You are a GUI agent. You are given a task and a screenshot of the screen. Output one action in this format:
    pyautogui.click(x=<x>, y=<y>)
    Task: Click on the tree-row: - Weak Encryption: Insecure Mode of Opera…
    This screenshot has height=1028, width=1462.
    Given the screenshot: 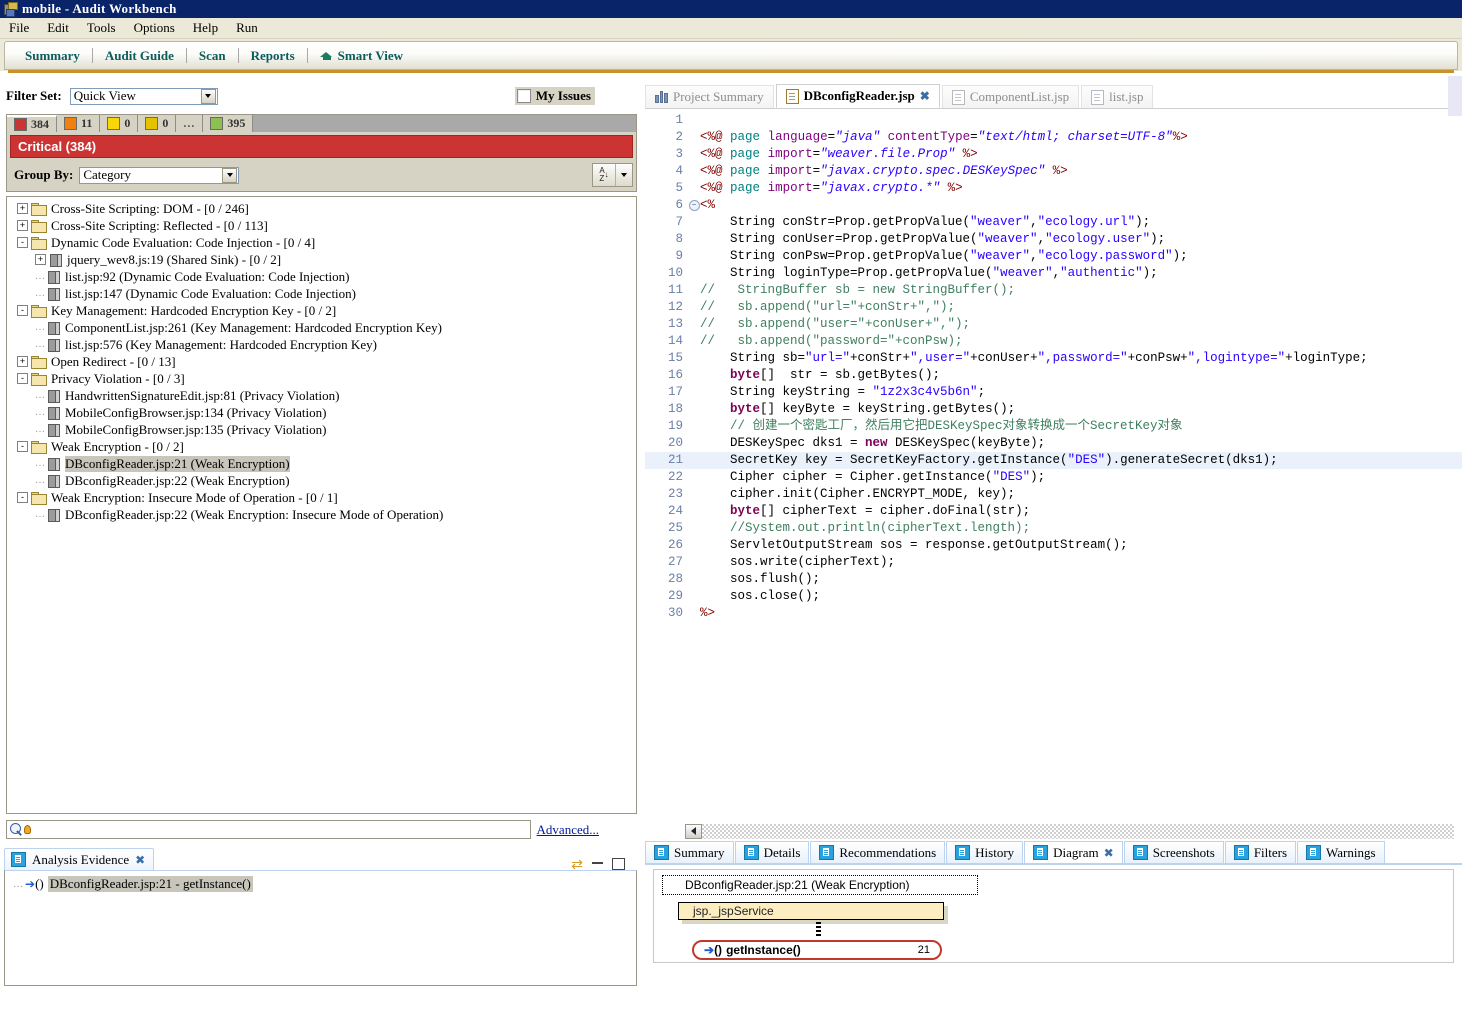 What is the action you would take?
    pyautogui.click(x=321, y=497)
    